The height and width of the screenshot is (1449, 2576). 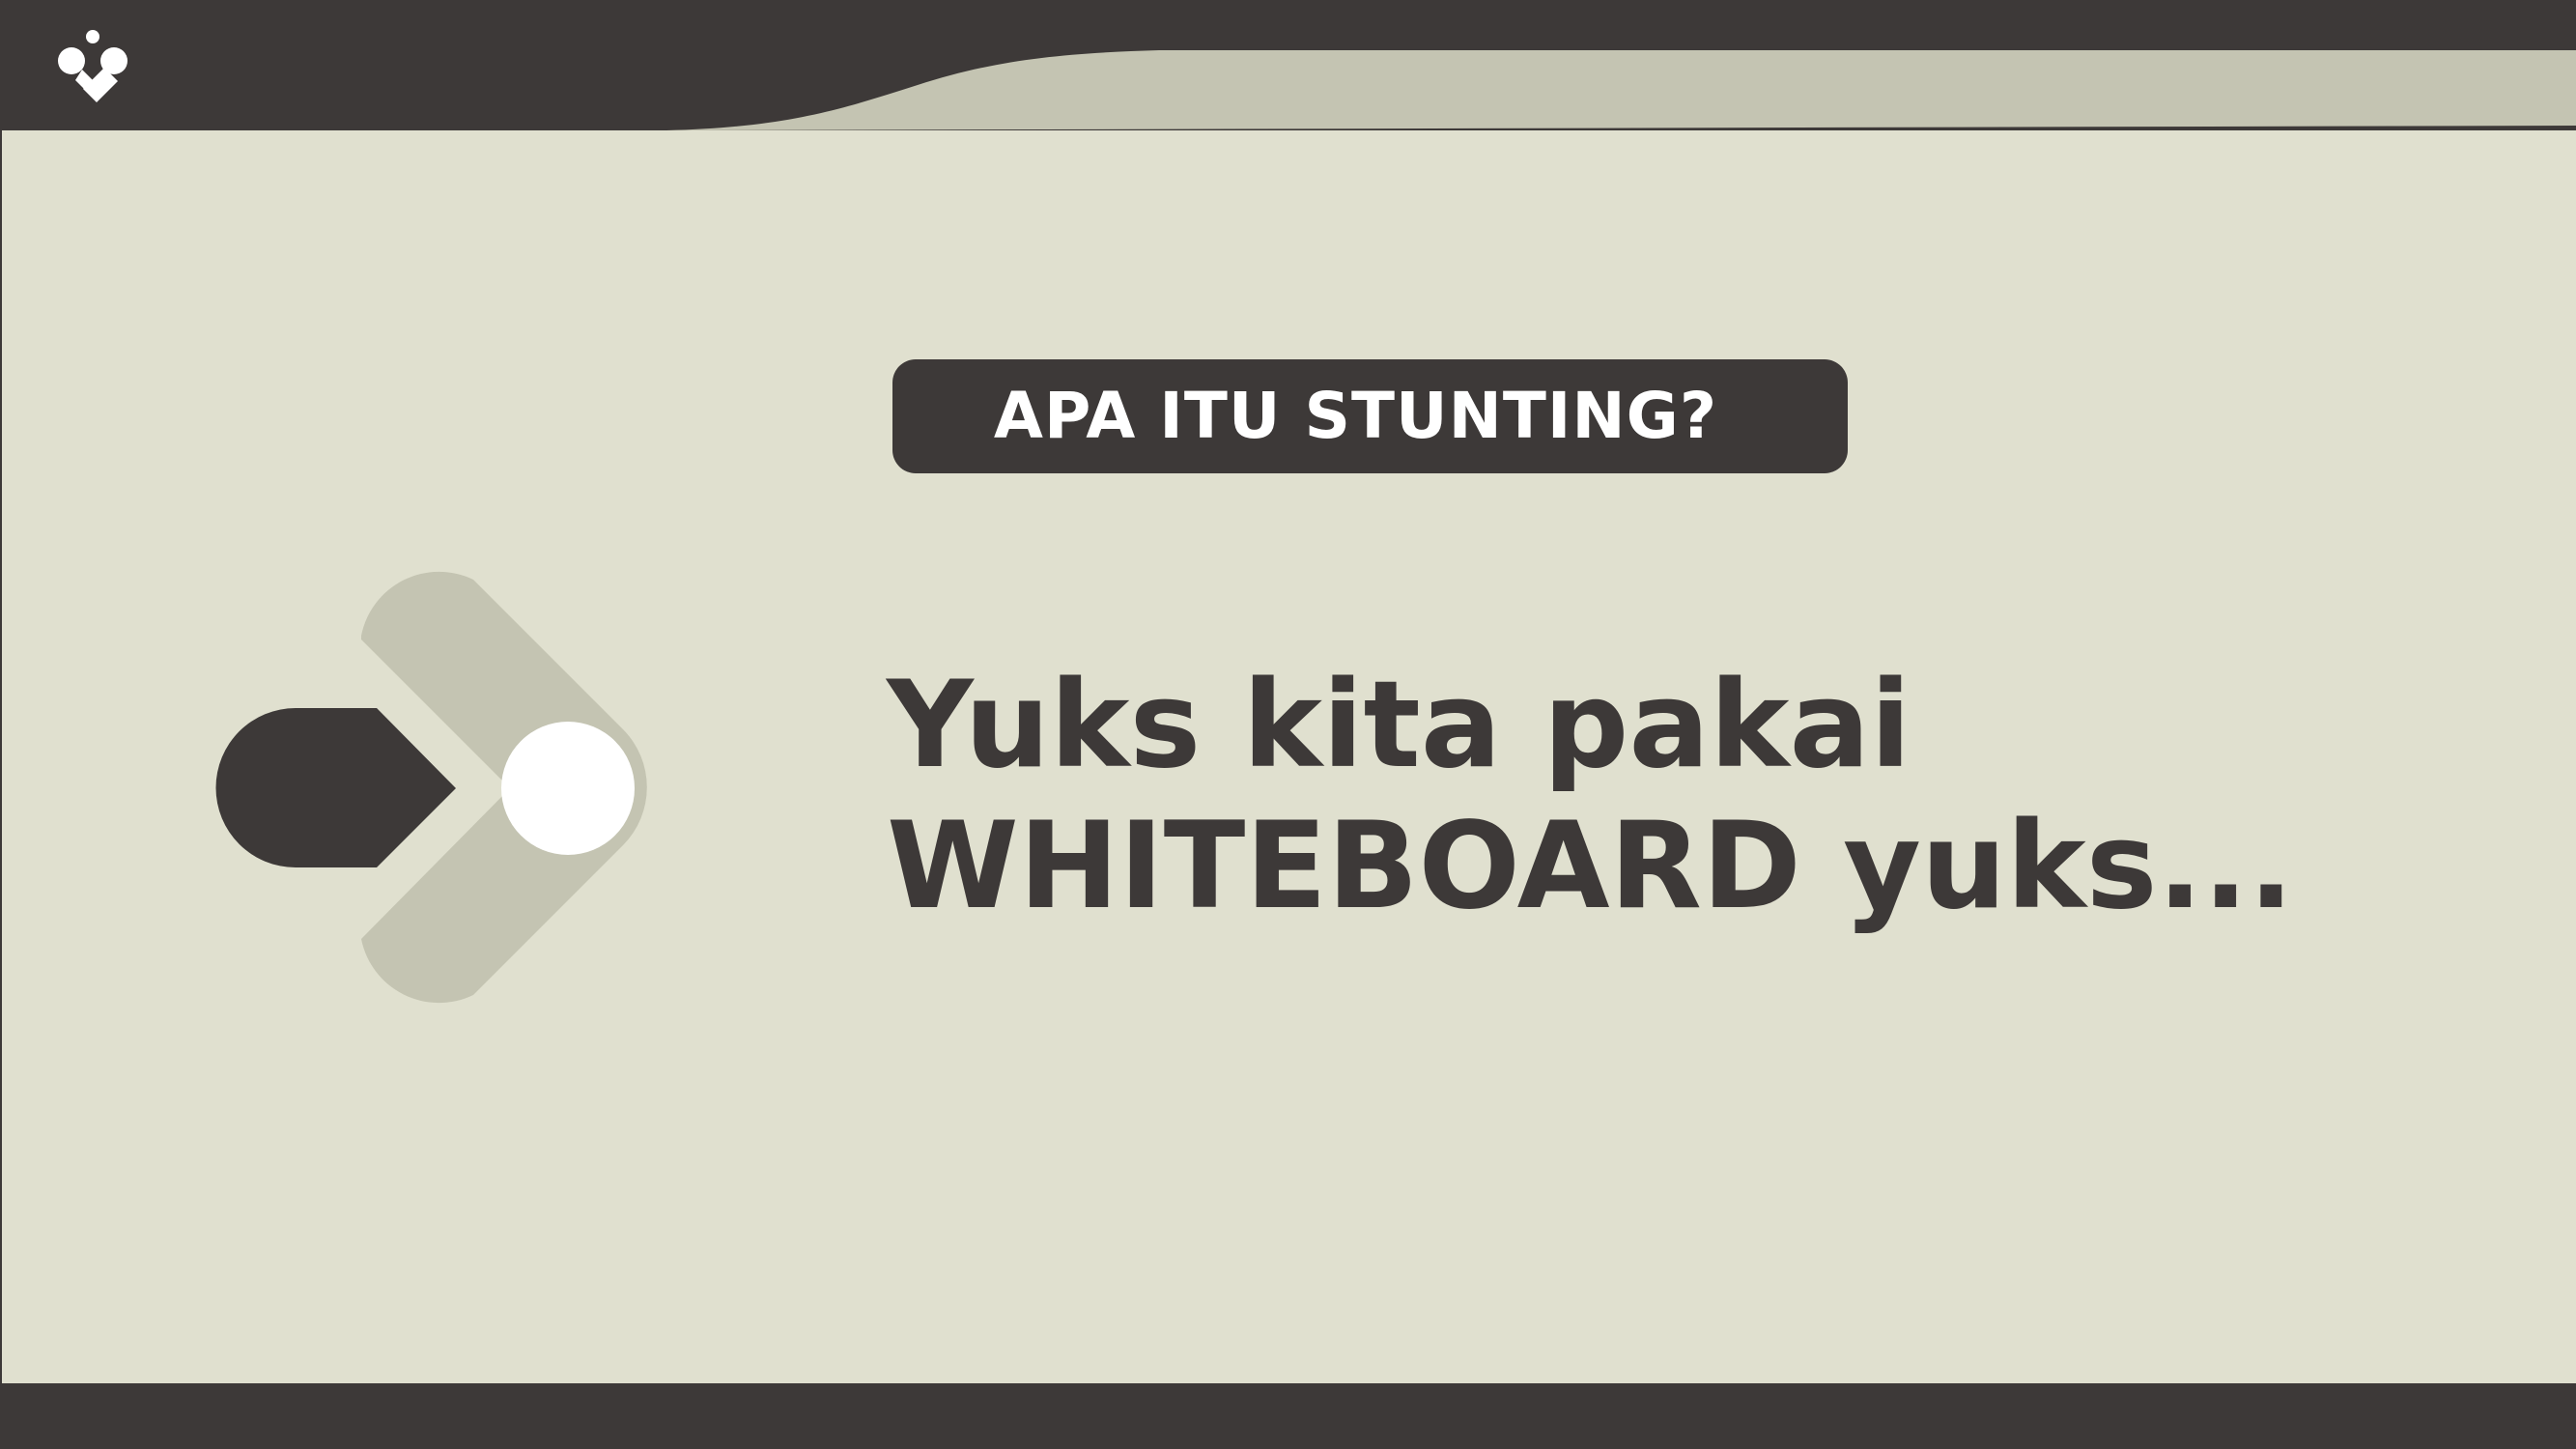 I want to click on title-badge: APA ITU STUNTING?, so click(x=1370, y=416).